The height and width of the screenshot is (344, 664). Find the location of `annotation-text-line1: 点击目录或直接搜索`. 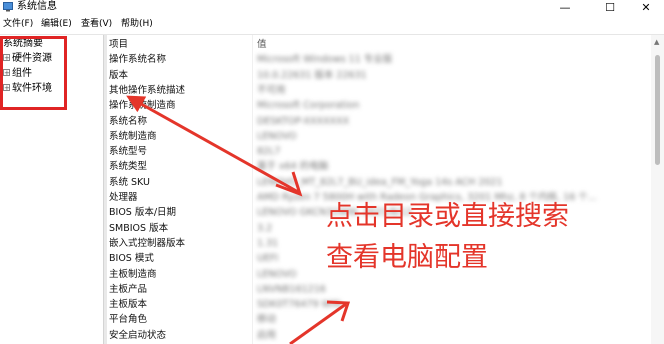

annotation-text-line1: 点击目录或直接搜索 is located at coordinates (447, 216).